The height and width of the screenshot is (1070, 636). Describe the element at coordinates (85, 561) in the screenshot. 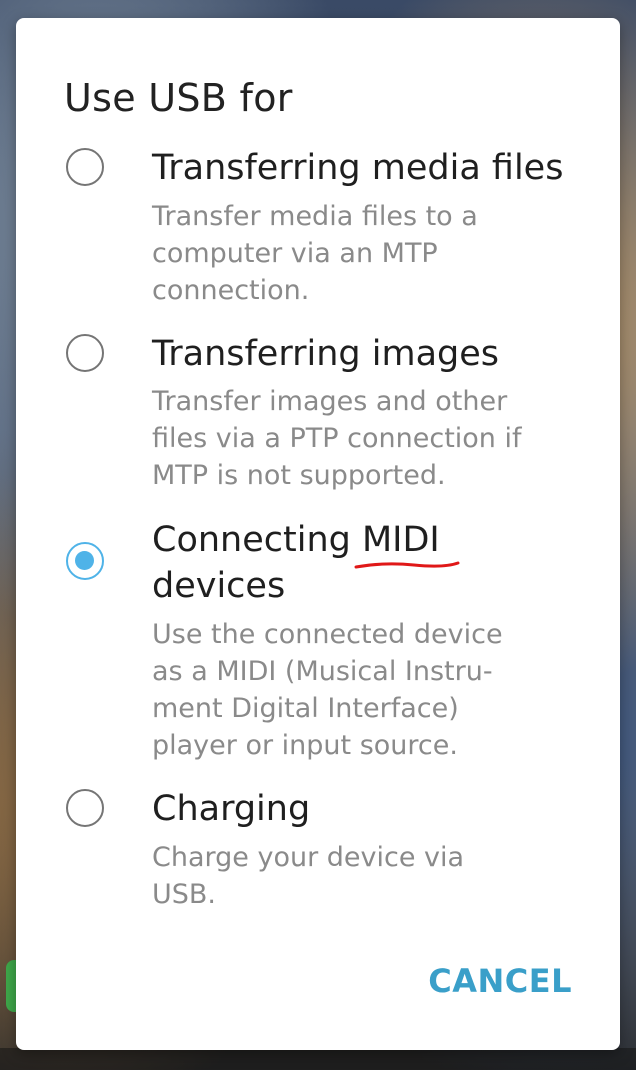

I see `radio-checked-icon` at that location.